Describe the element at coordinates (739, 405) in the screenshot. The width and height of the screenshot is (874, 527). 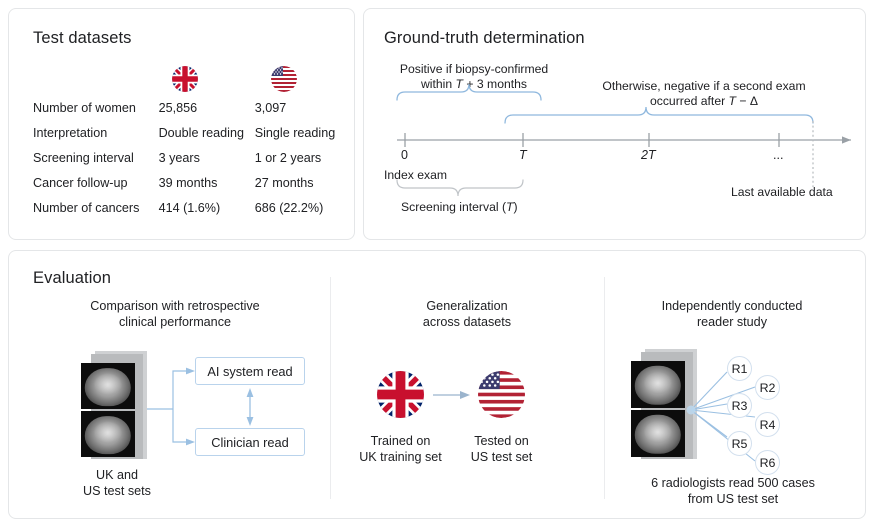
I see `reader-circle-r3: R3` at that location.